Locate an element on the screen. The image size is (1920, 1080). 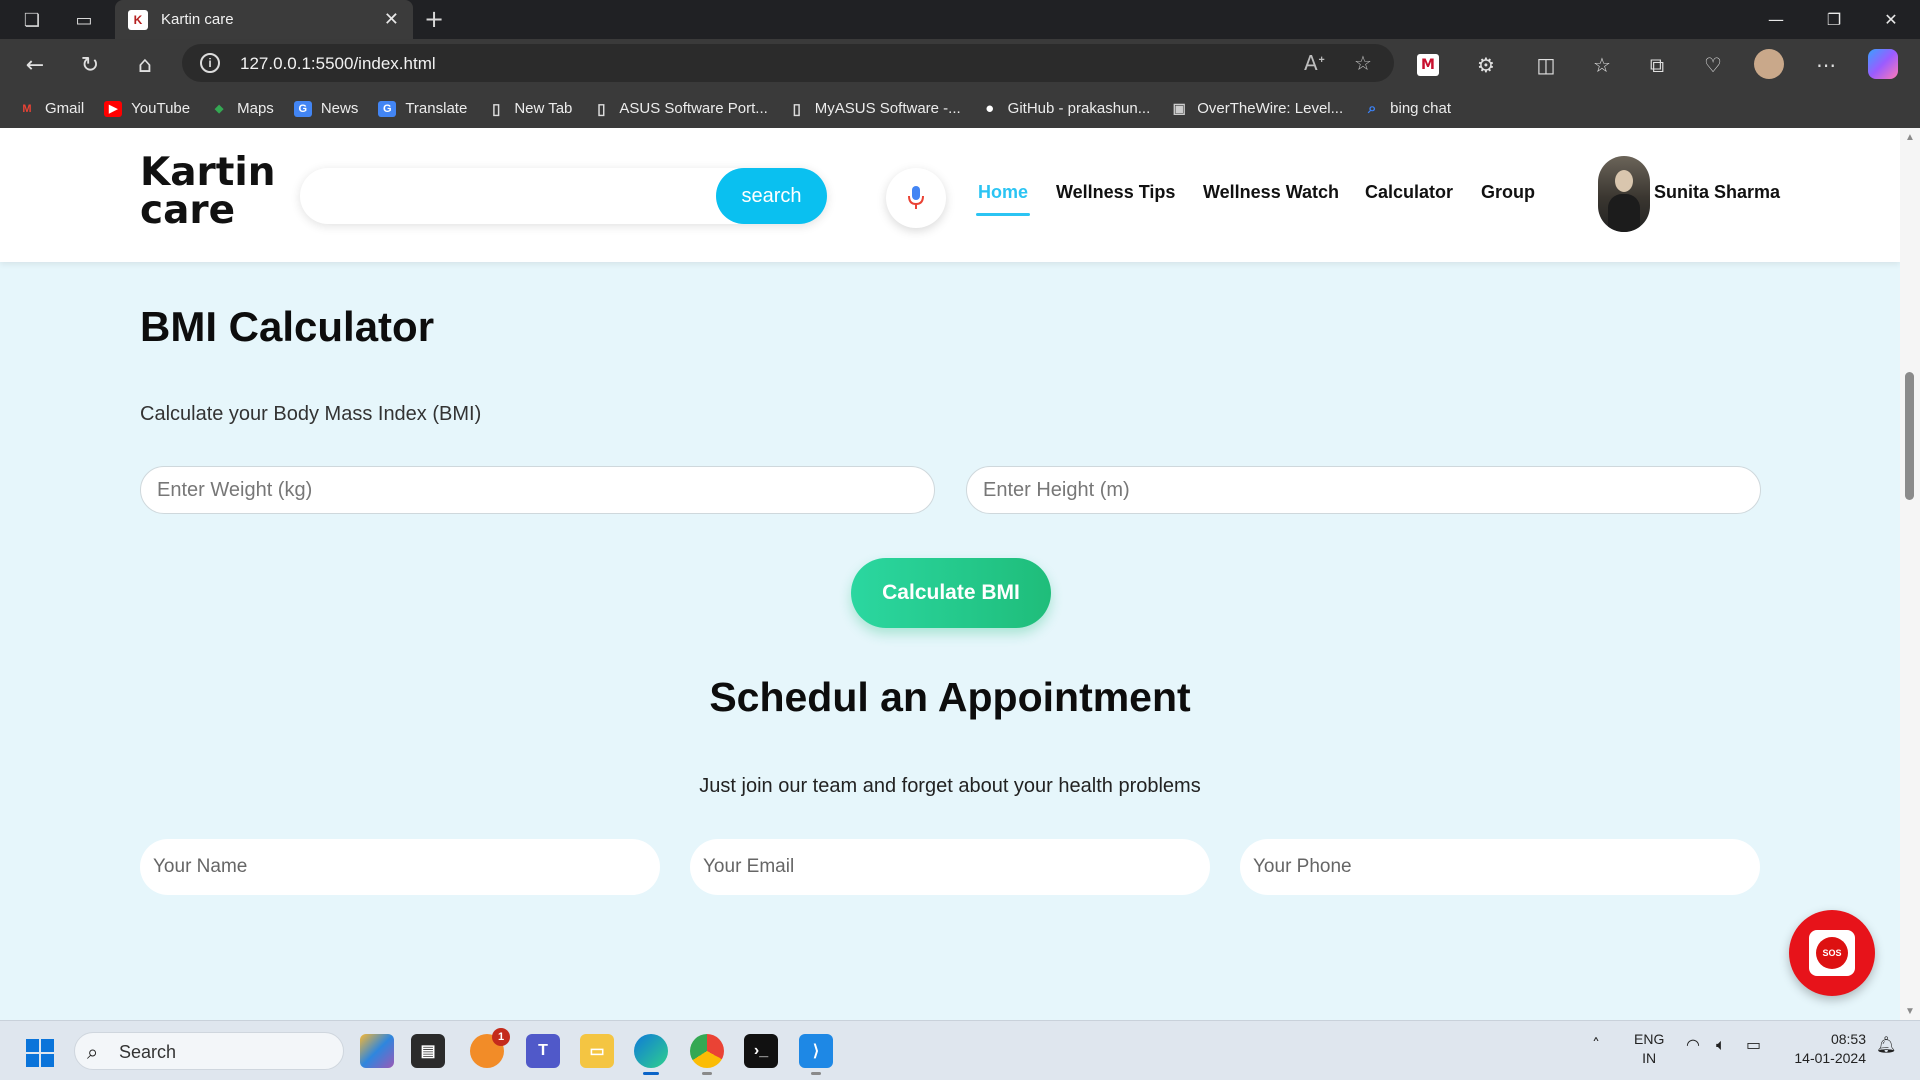
site-logo: Kartin care is located at coordinates (210, 191).